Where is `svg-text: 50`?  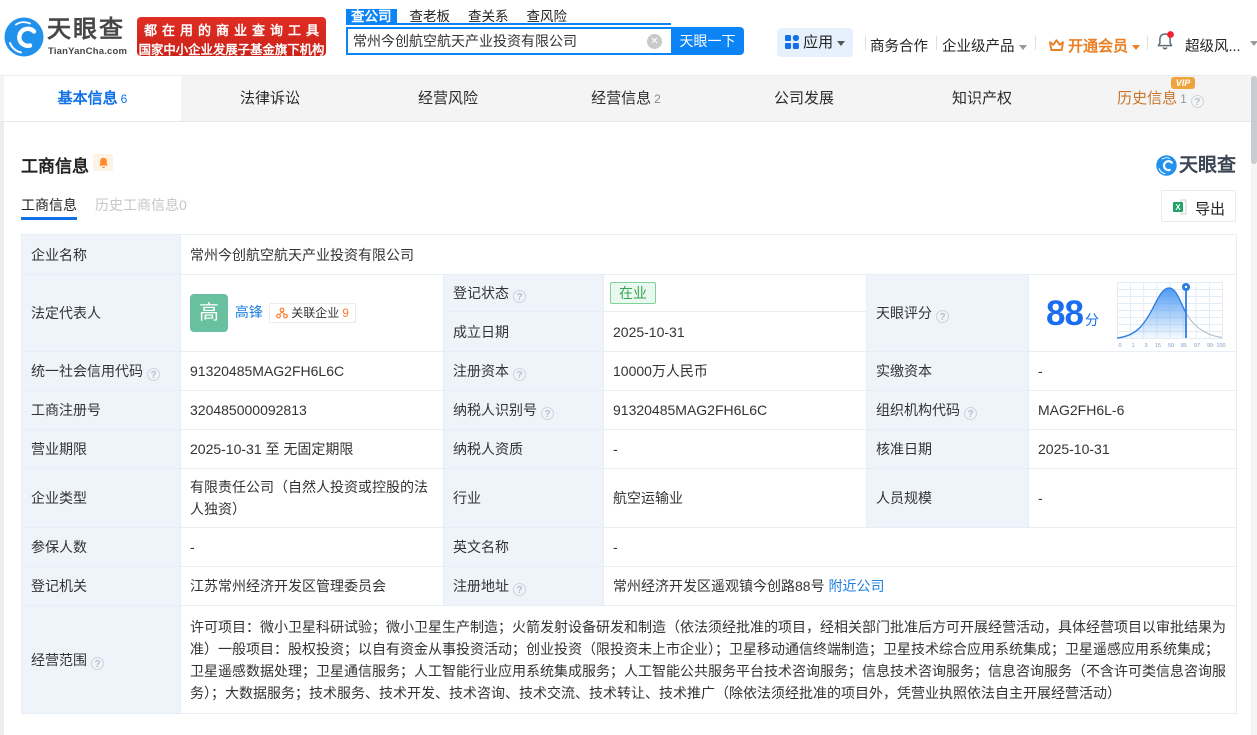
svg-text: 50 is located at coordinates (1171, 346).